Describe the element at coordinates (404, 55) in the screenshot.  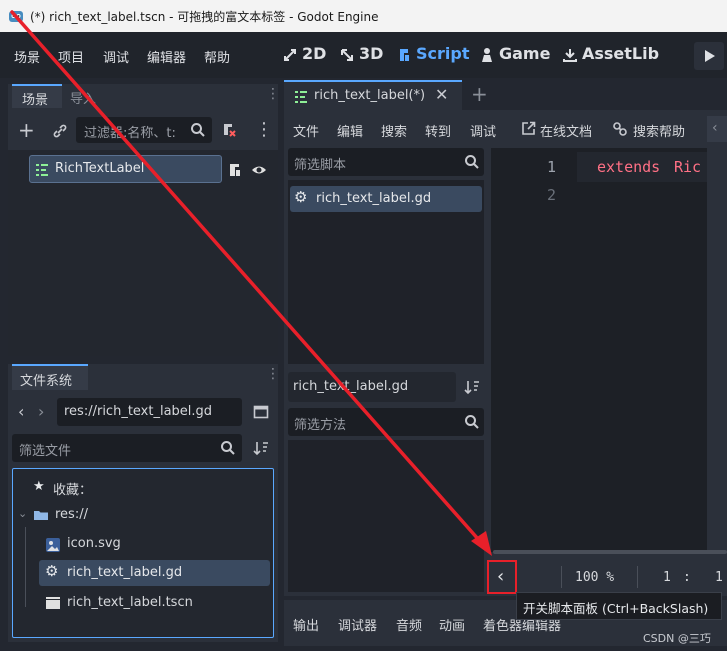
I see `script-icon` at that location.